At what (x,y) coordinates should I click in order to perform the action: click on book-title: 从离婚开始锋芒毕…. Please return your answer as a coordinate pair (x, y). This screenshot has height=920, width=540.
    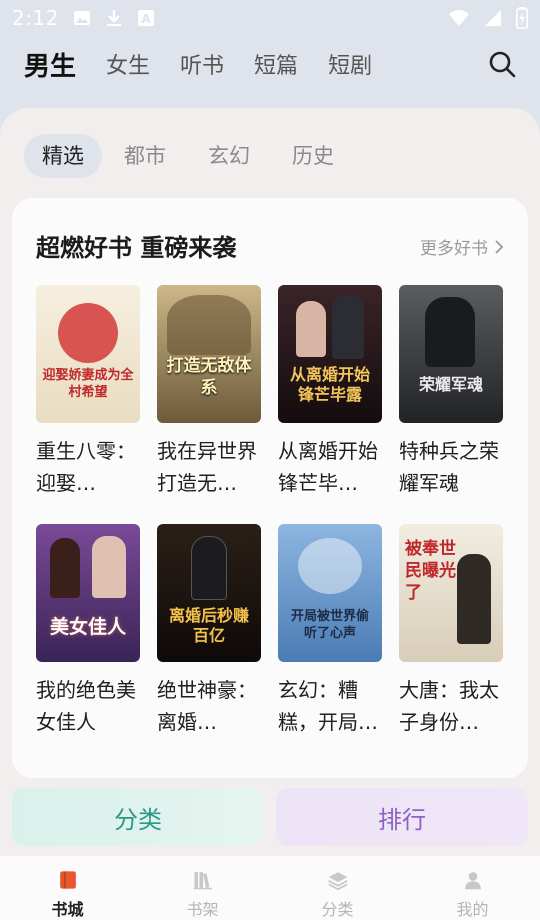
    Looking at the image, I should click on (328, 467).